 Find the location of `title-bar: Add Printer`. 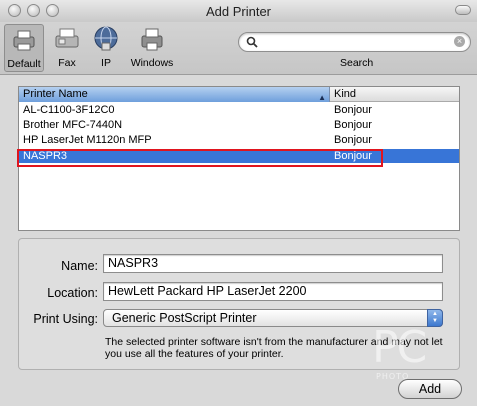

title-bar: Add Printer is located at coordinates (238, 11).